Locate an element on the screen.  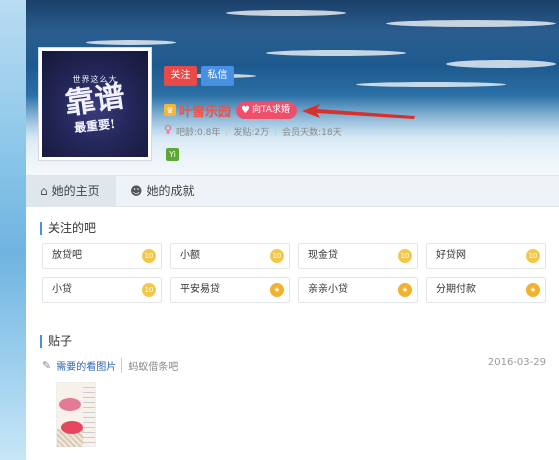
annotation-arrow is located at coordinates (358, 111).